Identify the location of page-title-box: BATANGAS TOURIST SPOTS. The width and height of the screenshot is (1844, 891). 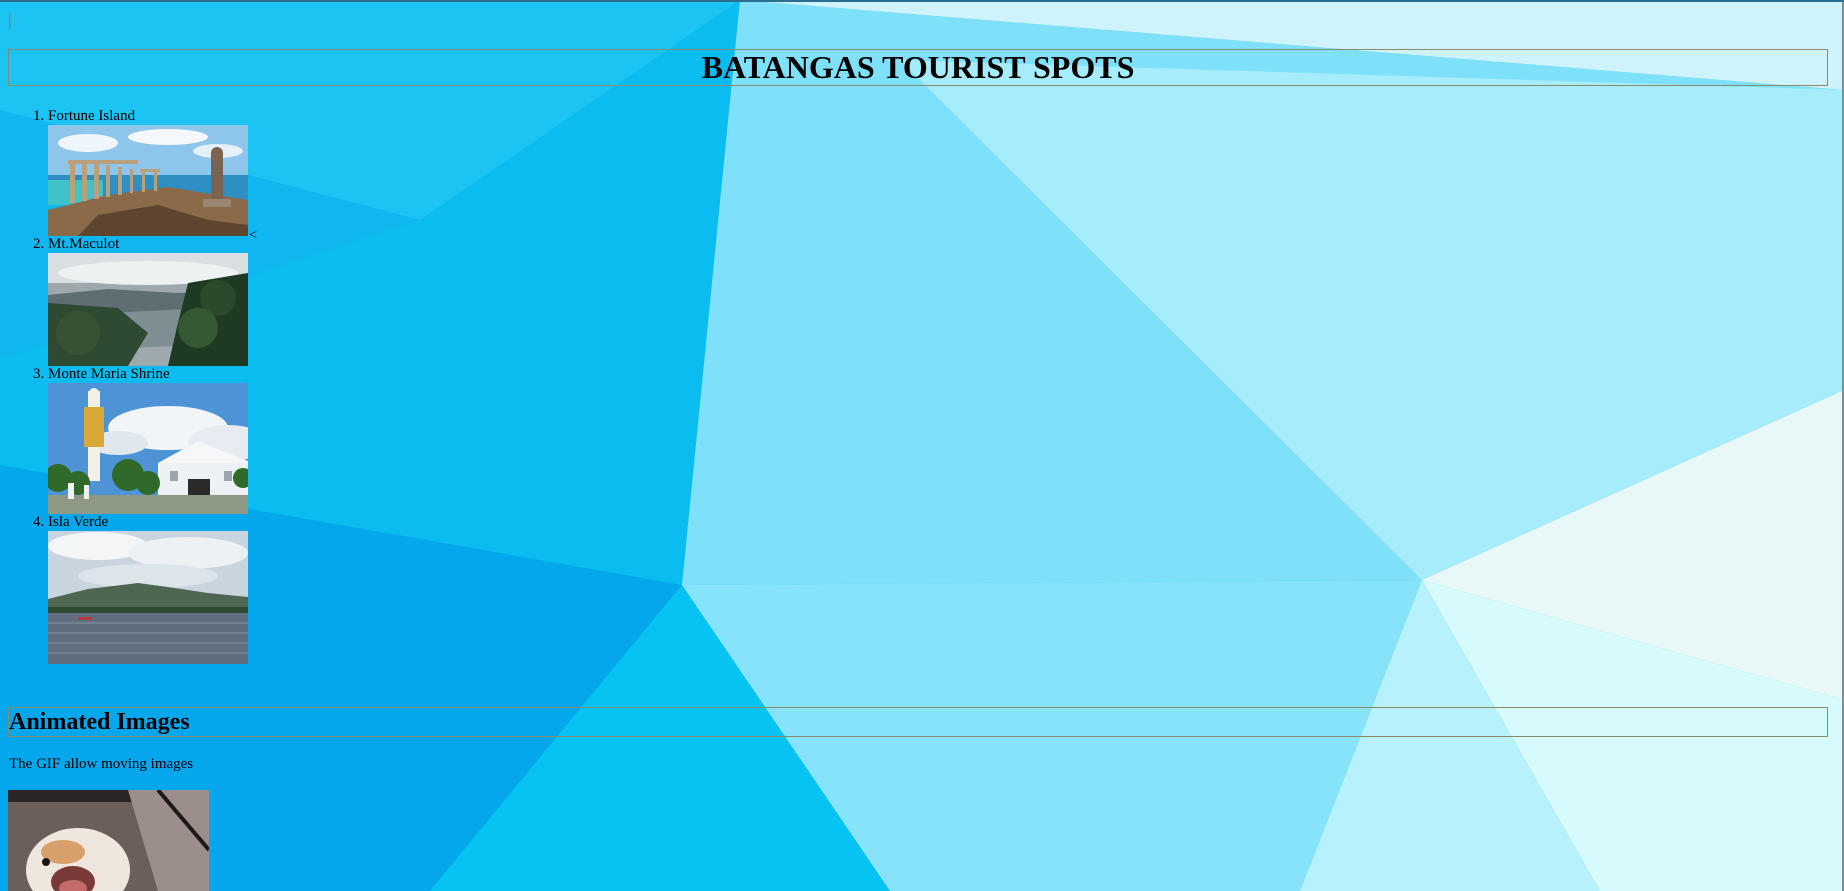
(918, 67).